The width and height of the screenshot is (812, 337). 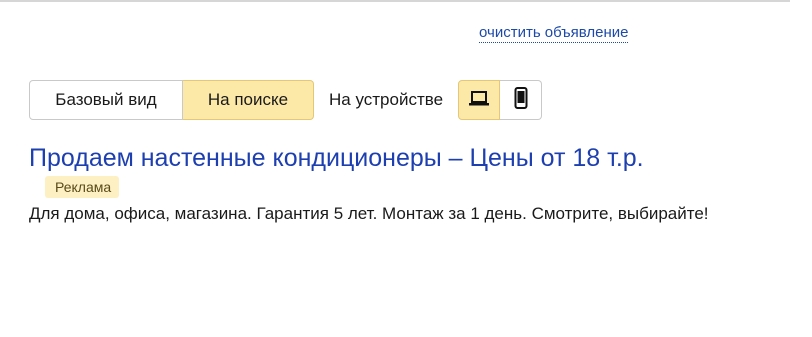 I want to click on top-divider, so click(x=395, y=1).